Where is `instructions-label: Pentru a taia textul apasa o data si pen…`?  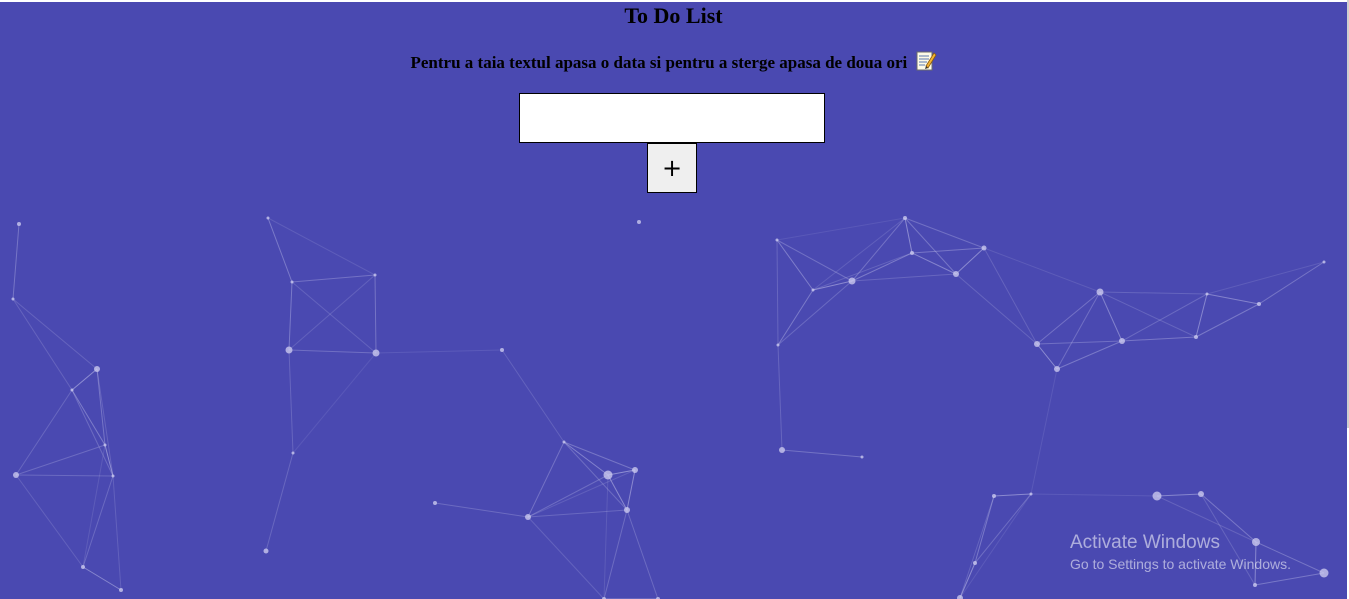 instructions-label: Pentru a taia textul apasa o data si pen… is located at coordinates (659, 62).